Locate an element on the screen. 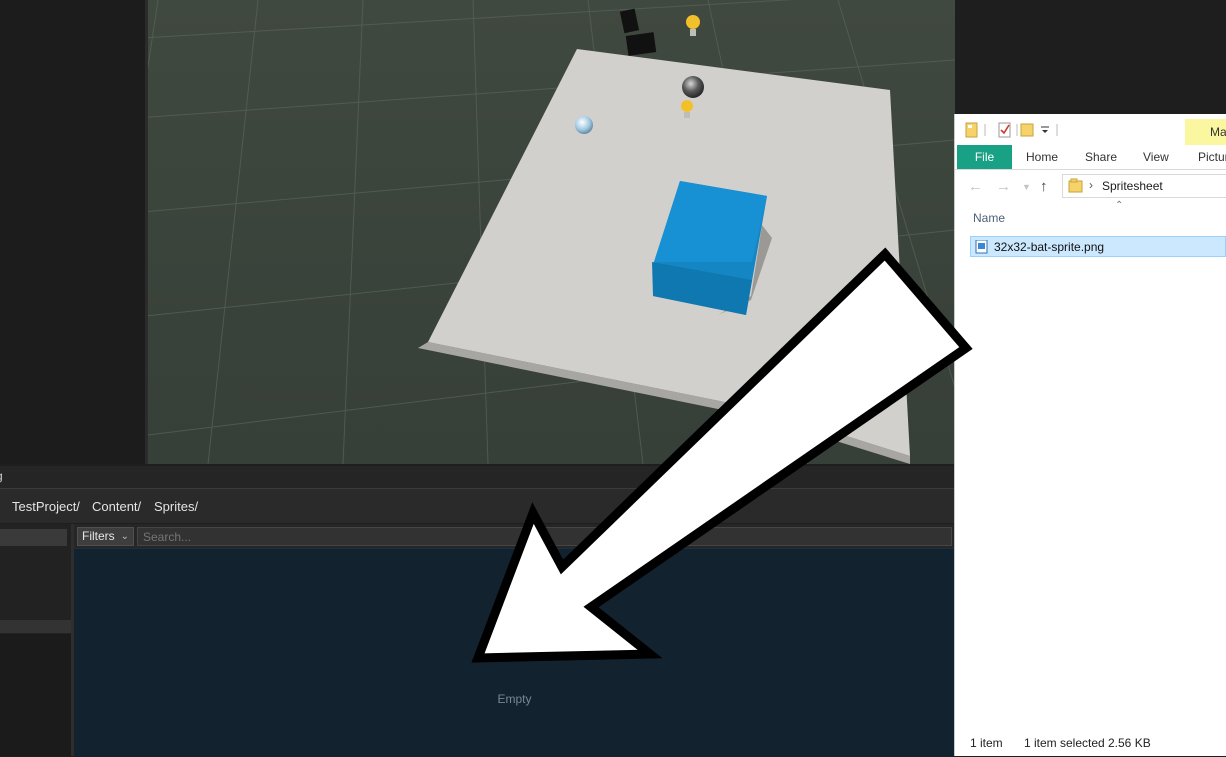 The image size is (1226, 757). content-panel-header: g is located at coordinates (477, 477).